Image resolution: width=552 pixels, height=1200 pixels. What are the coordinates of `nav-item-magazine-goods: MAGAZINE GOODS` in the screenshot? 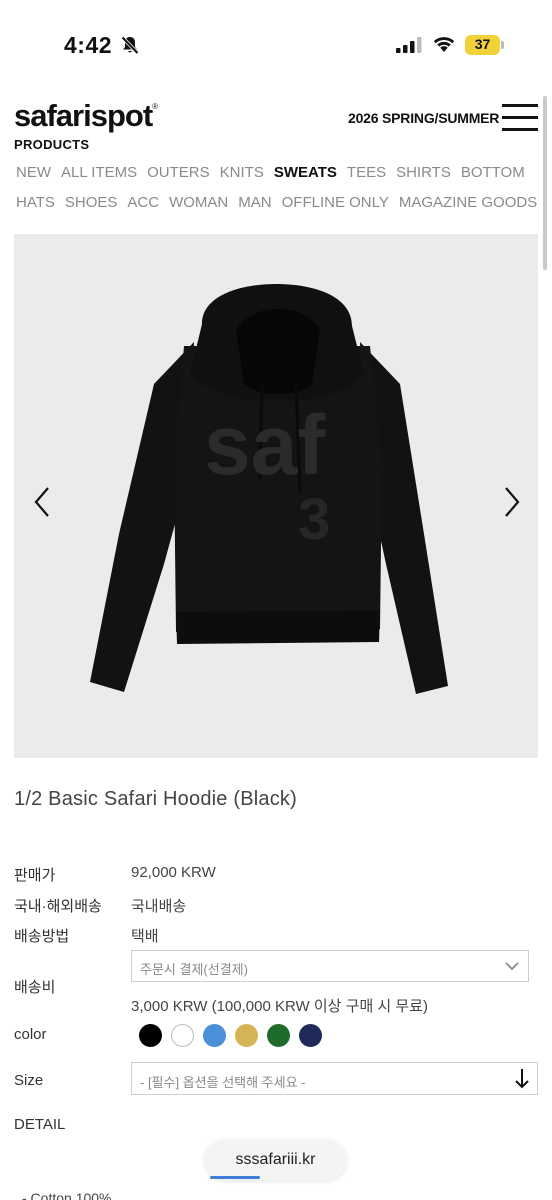 It's located at (468, 202).